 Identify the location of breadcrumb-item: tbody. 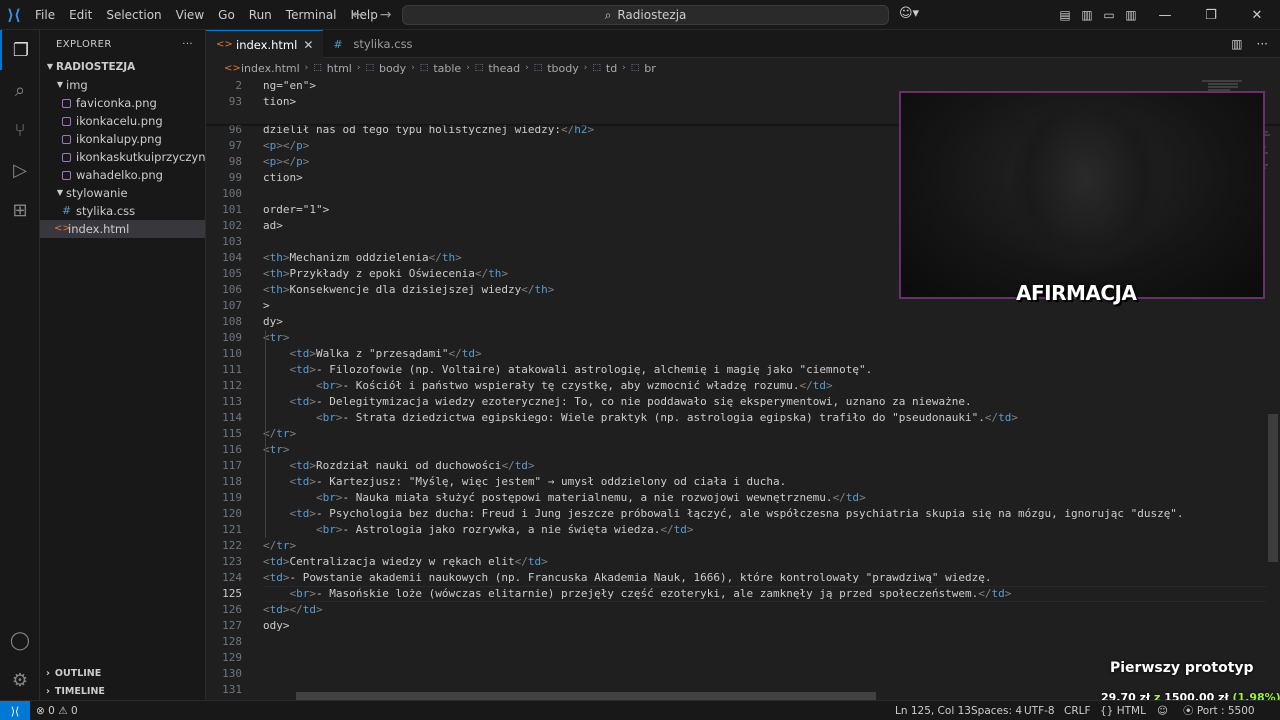
(563, 68).